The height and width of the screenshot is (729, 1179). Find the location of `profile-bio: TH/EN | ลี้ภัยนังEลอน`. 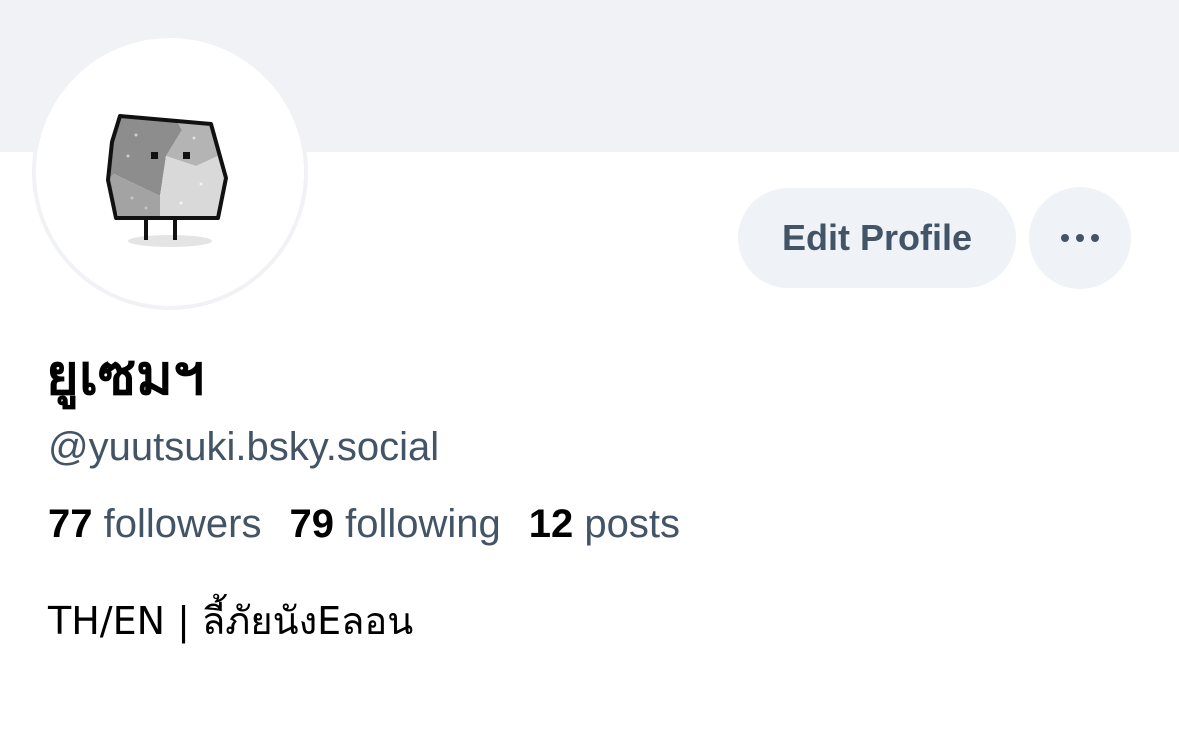

profile-bio: TH/EN | ลี้ภัยนังEลอน is located at coordinates (231, 621).